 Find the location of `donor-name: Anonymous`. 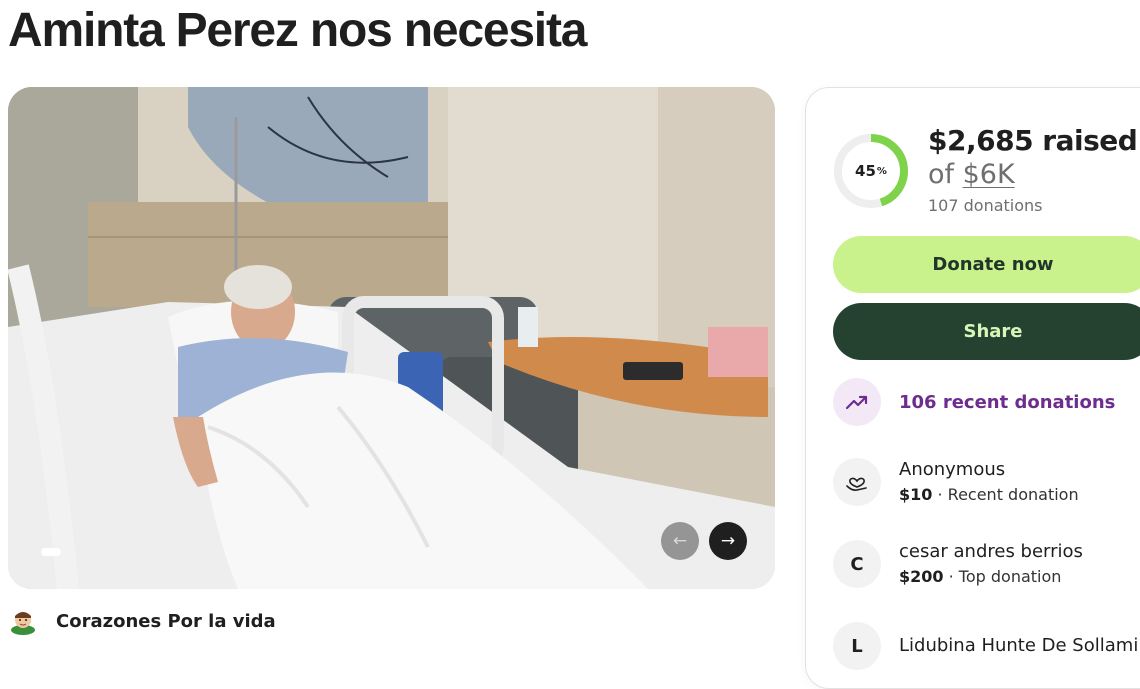

donor-name: Anonymous is located at coordinates (952, 469).